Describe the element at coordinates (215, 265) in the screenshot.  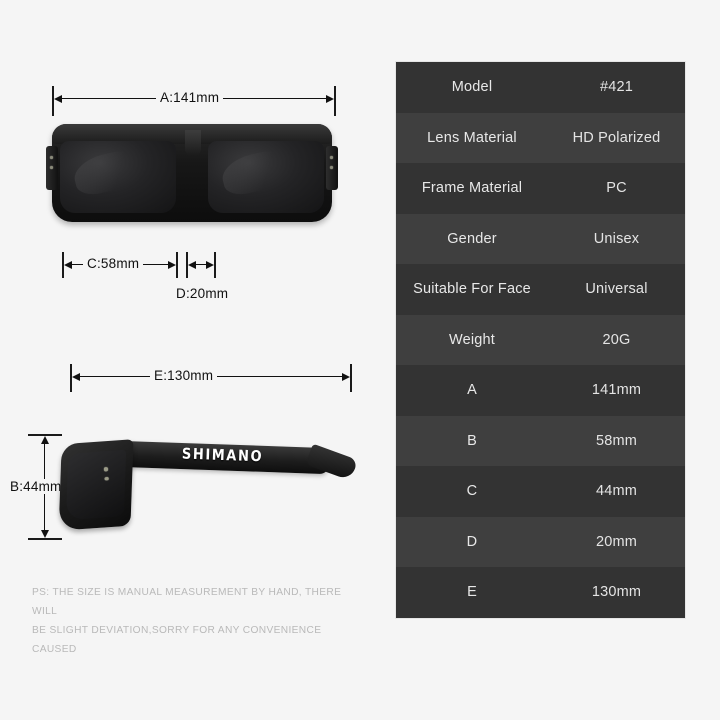
I see `dimension-d-tick-right` at that location.